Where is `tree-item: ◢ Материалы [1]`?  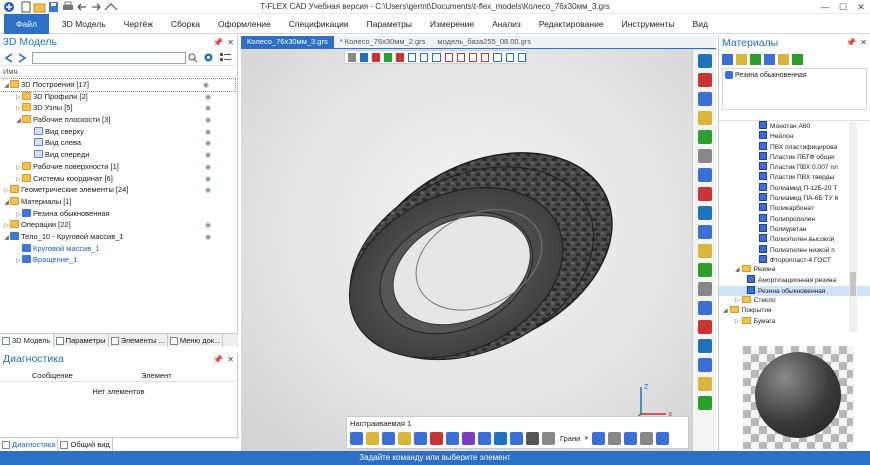
tree-item: ◢ Материалы [1] is located at coordinates (118, 202).